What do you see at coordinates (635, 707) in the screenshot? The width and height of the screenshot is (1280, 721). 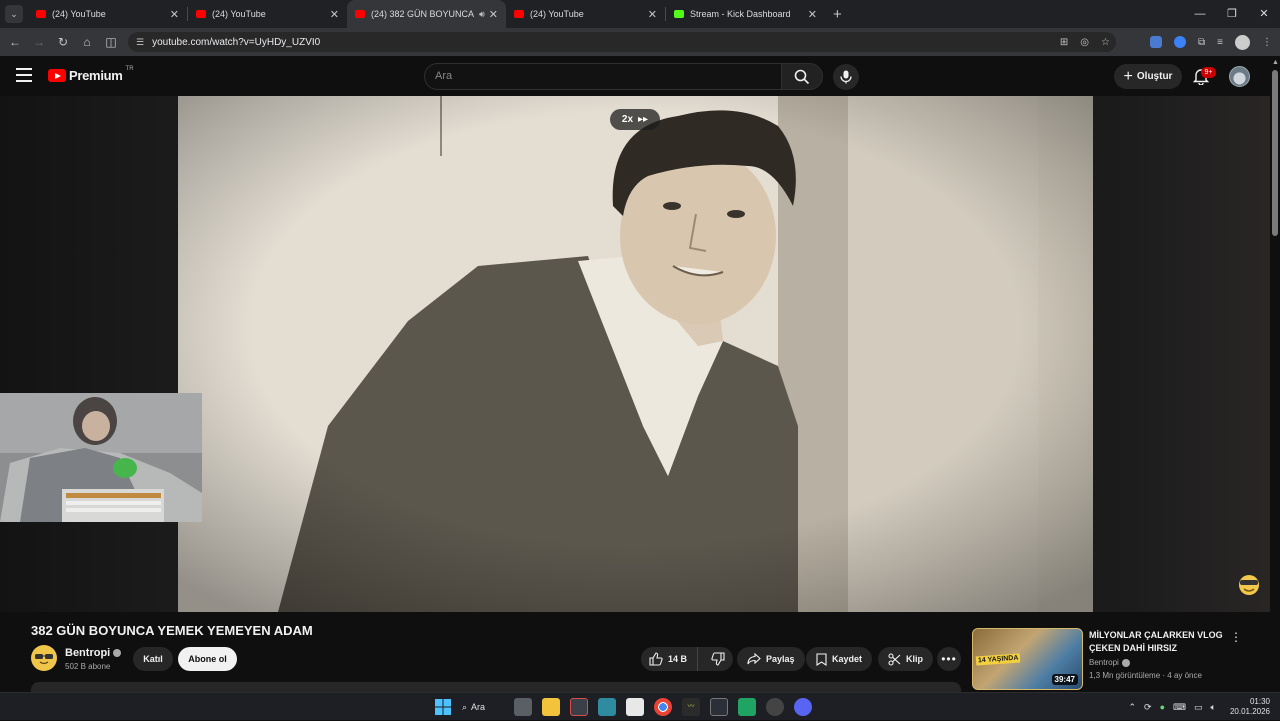 I see `store-icon` at bounding box center [635, 707].